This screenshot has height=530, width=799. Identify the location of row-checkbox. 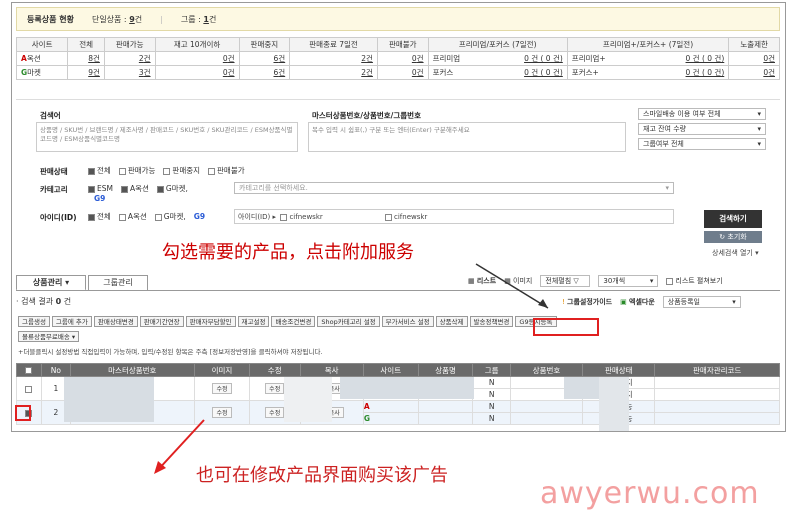
(28, 389).